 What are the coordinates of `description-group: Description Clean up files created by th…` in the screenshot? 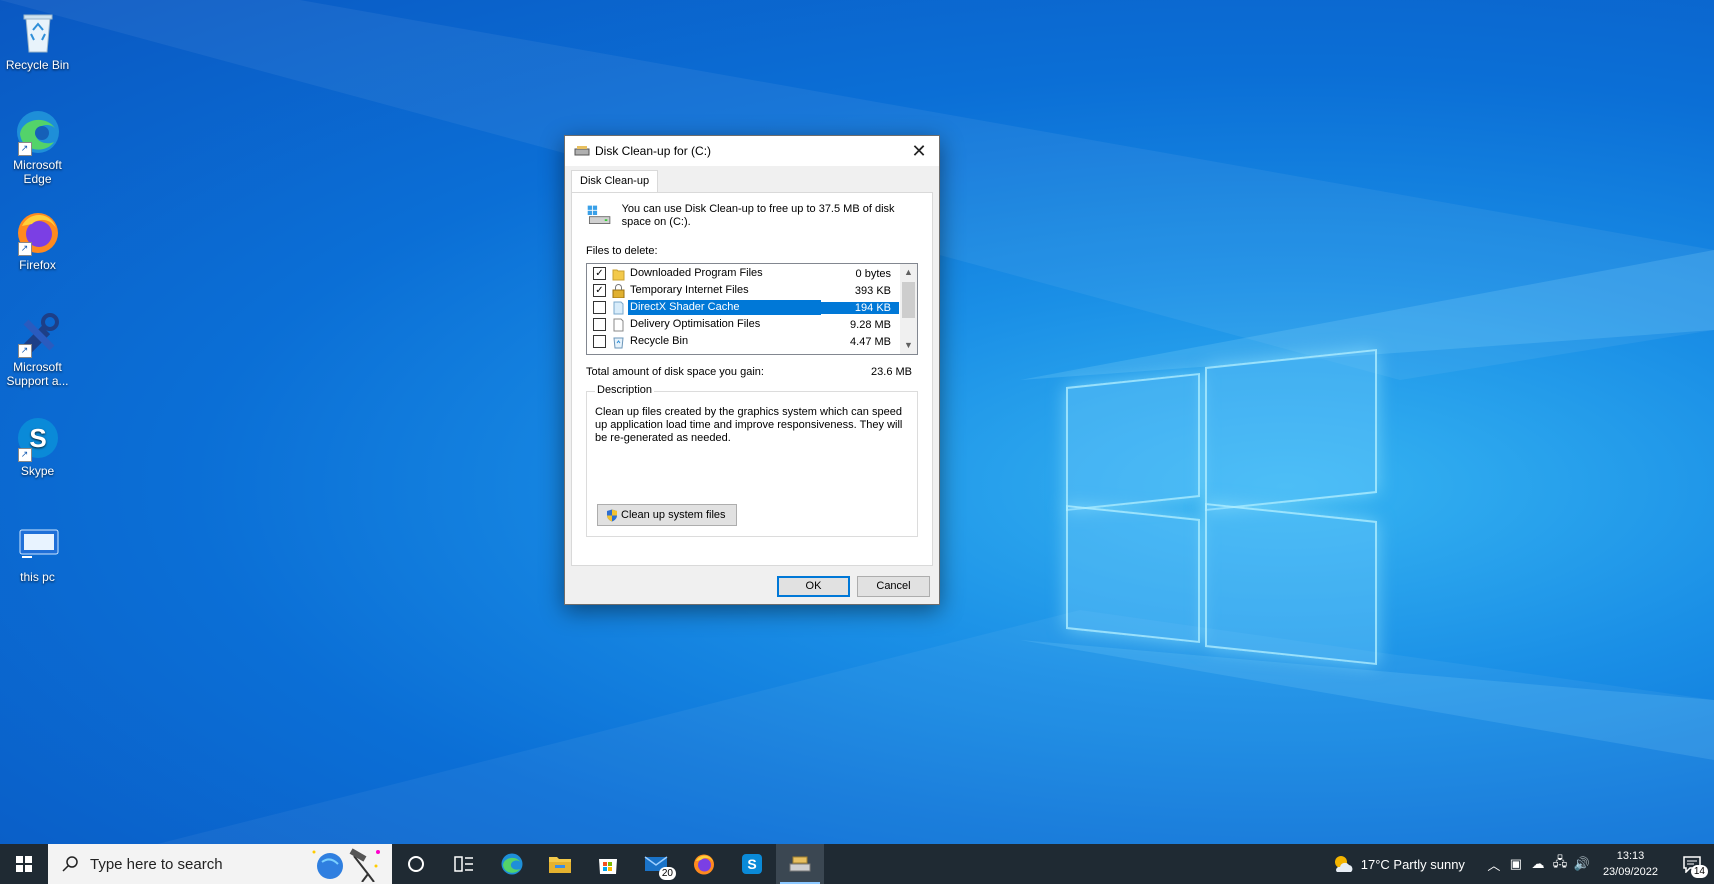 It's located at (752, 460).